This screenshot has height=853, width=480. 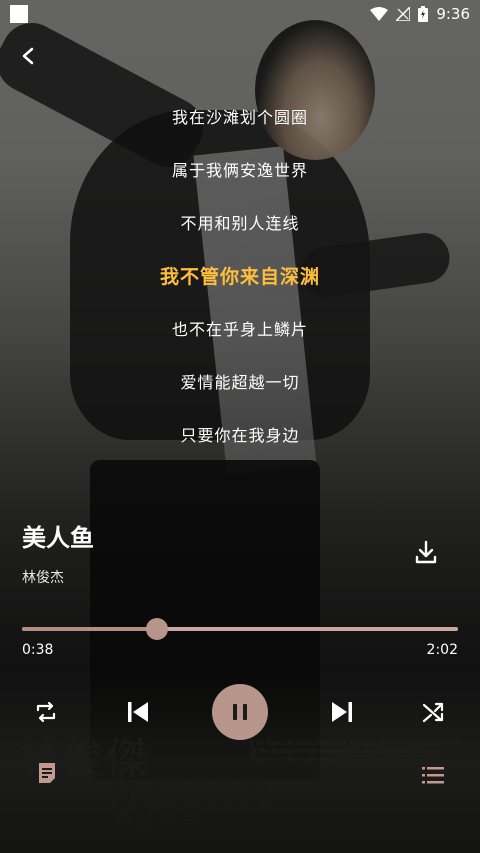 What do you see at coordinates (239, 170) in the screenshot?
I see `lyric-line: 属于我俩安逸世界` at bounding box center [239, 170].